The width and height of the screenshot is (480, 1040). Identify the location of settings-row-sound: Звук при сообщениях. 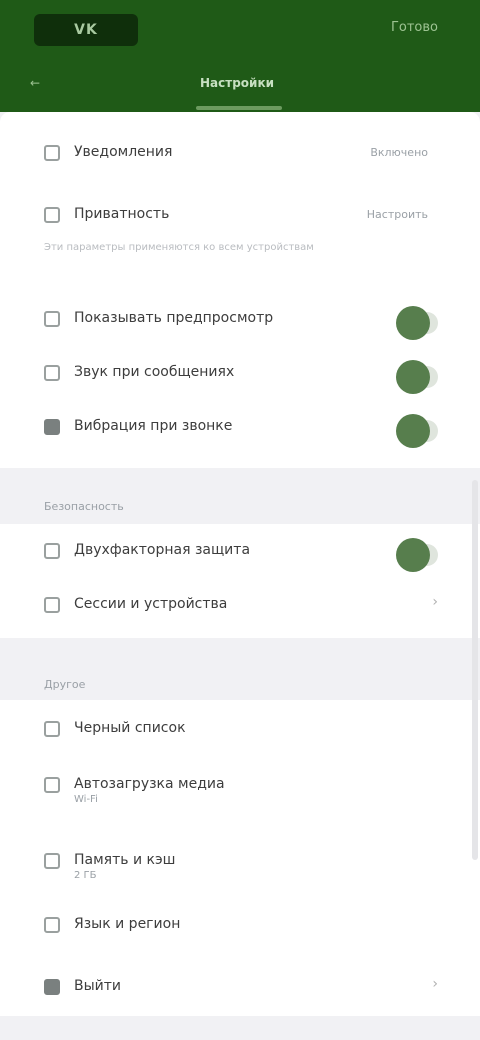
(240, 373).